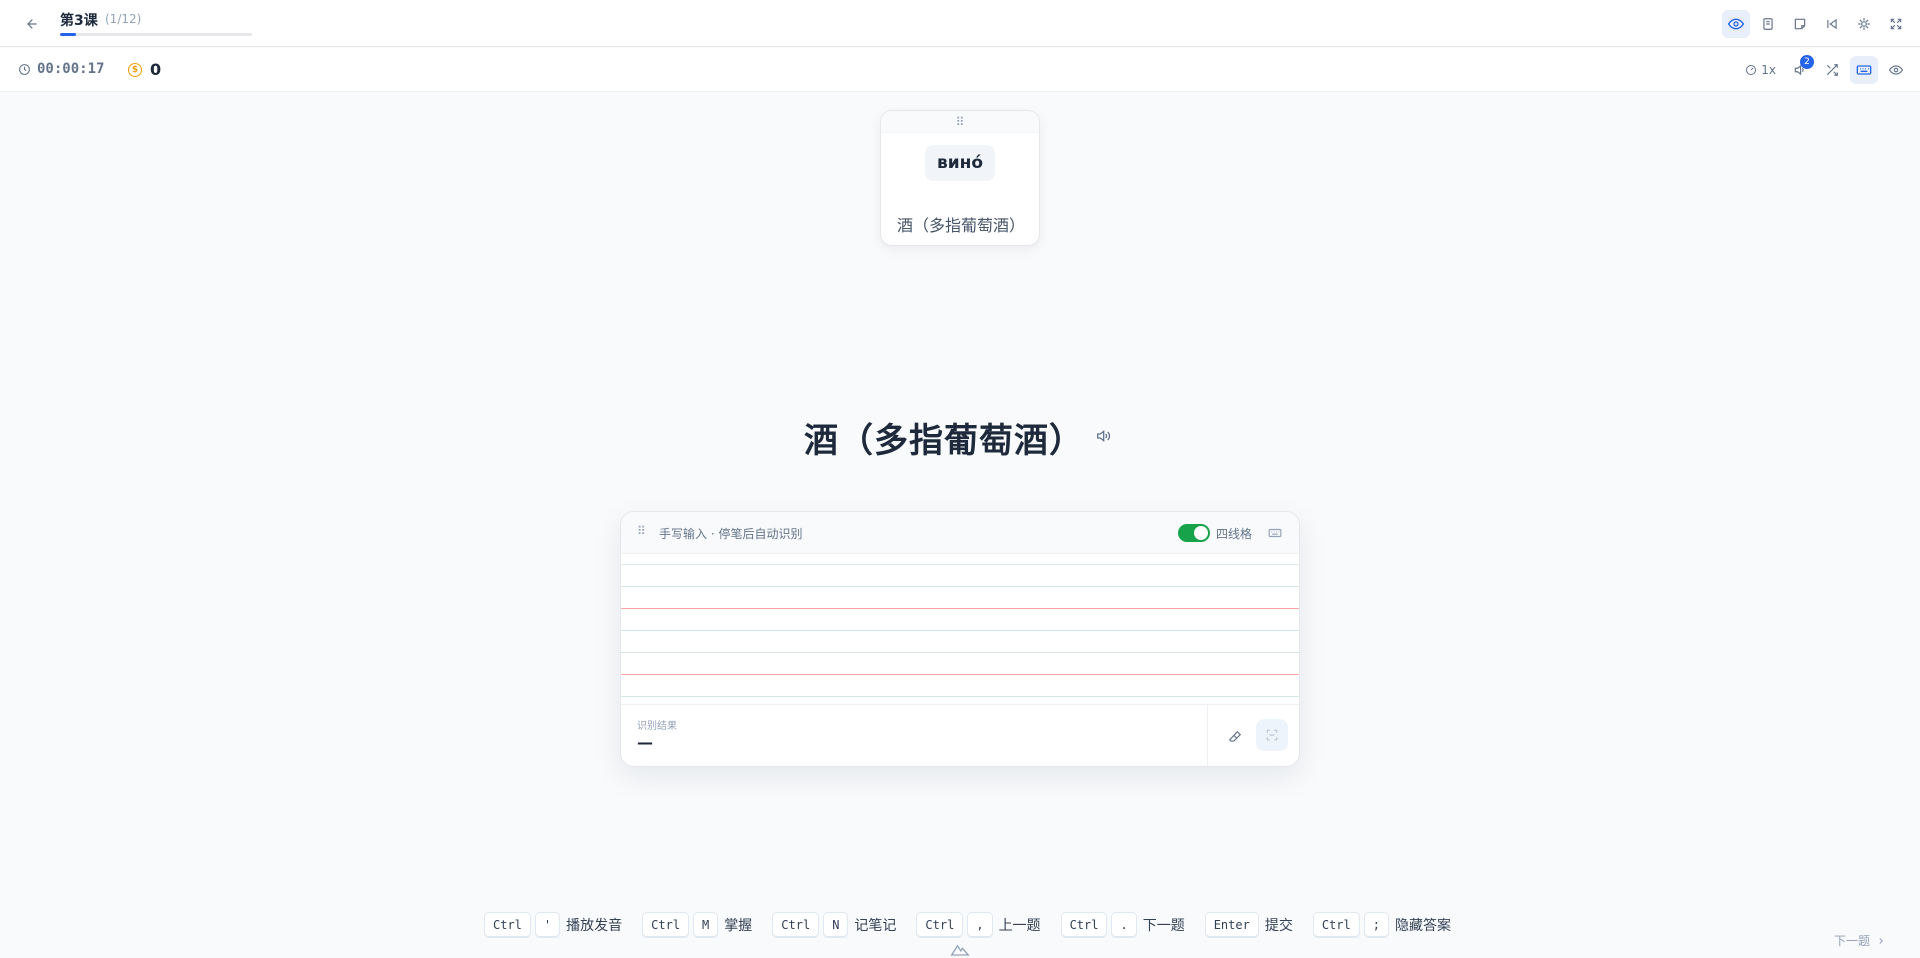  Describe the element at coordinates (547, 925) in the screenshot. I see `shortcut-key: '` at that location.